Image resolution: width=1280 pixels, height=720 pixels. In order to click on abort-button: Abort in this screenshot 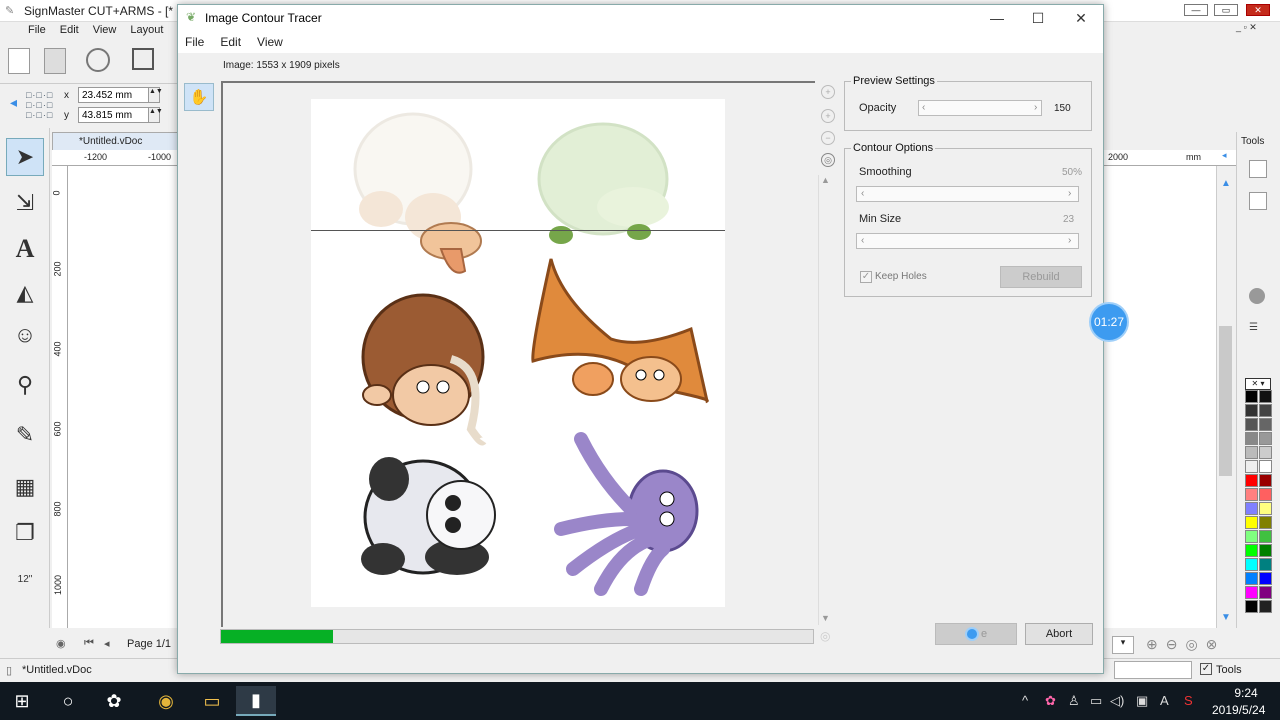, I will do `click(1059, 634)`.